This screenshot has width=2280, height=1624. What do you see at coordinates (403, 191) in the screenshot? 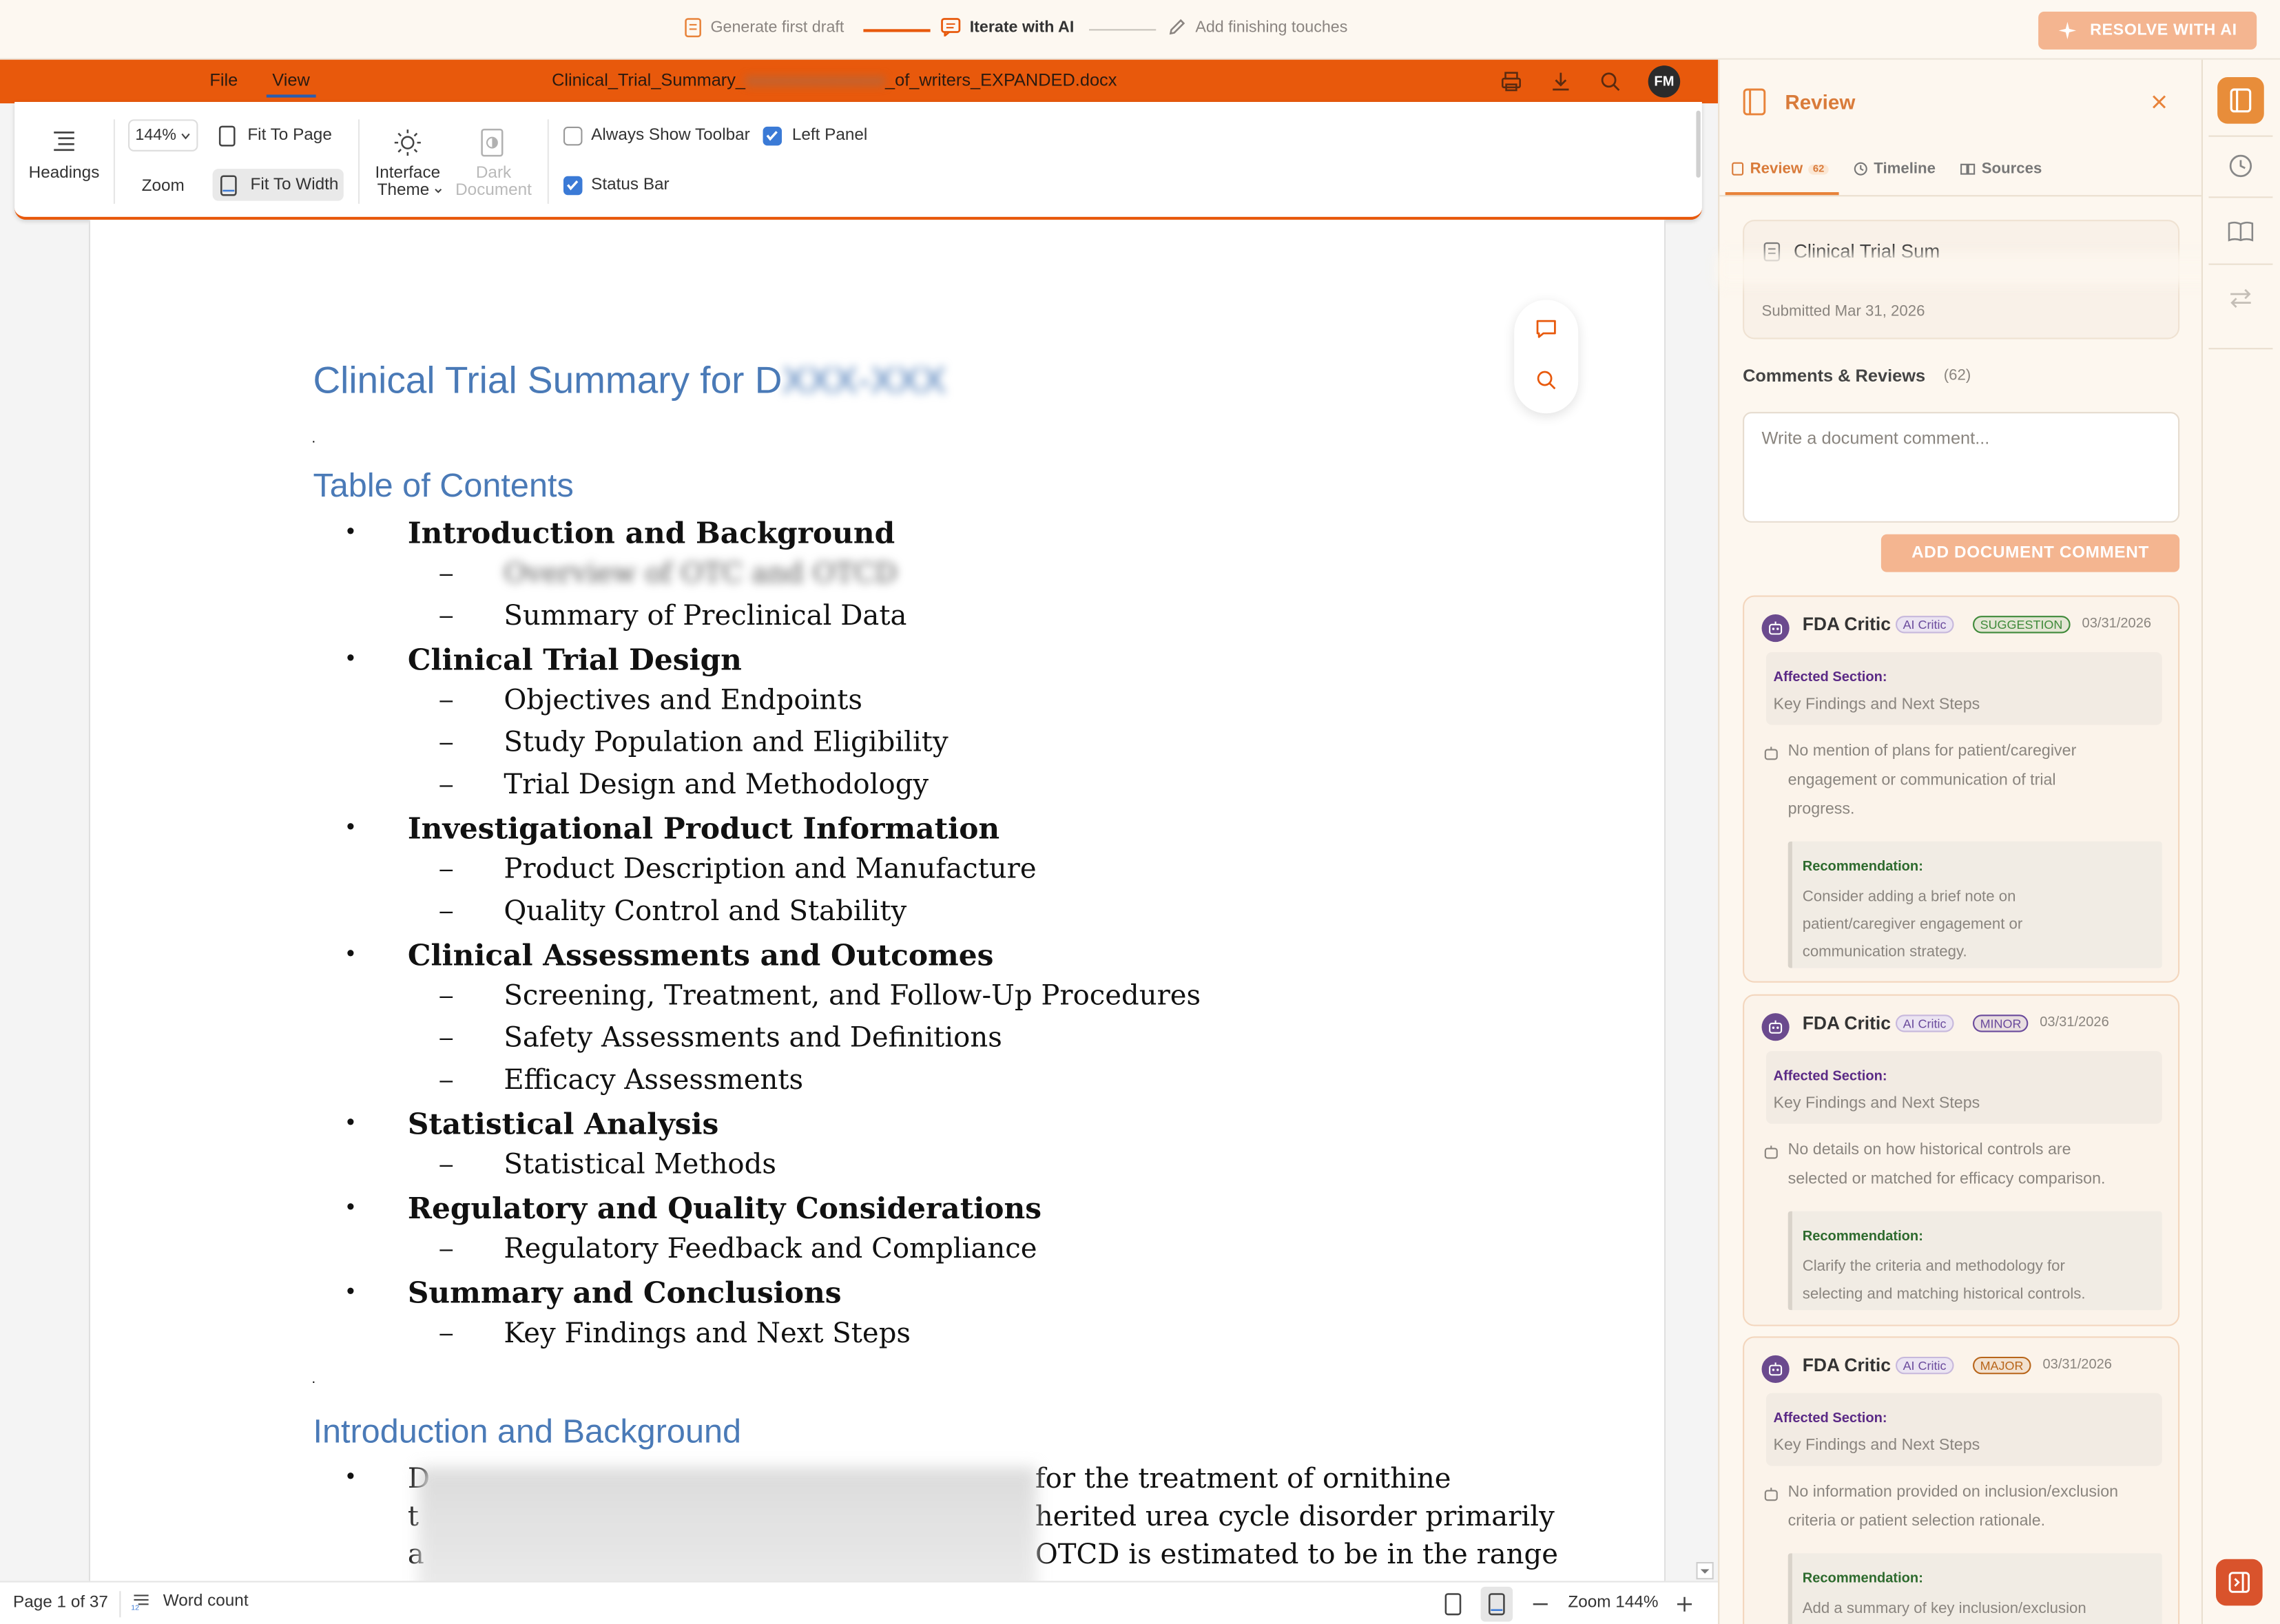
I see `theme-label: Theme` at bounding box center [403, 191].